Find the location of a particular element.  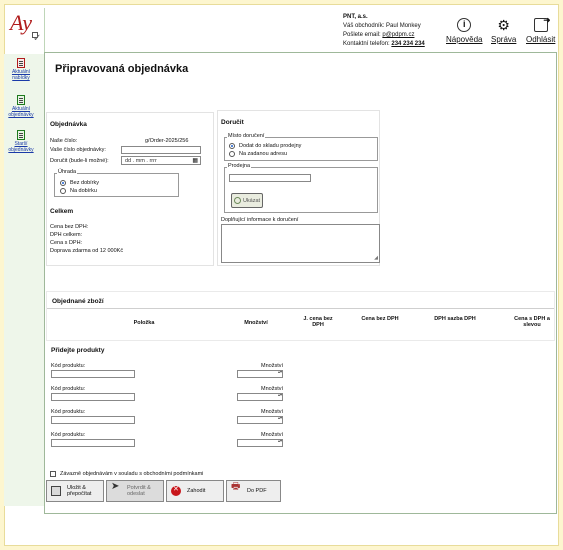

save-recalculate-button: Uložit & přepočítat is located at coordinates (75, 491).